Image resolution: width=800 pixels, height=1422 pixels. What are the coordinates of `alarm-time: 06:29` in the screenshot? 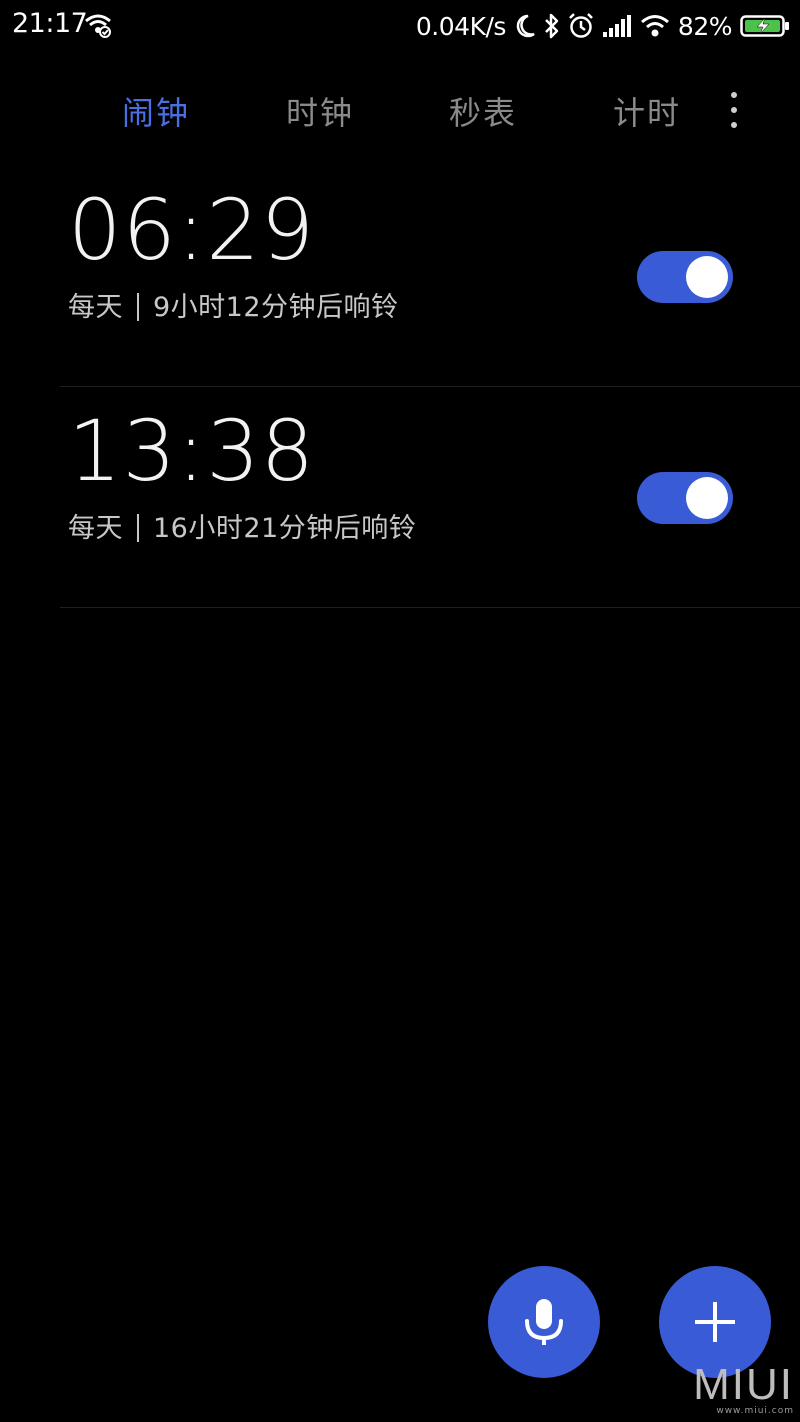 It's located at (192, 230).